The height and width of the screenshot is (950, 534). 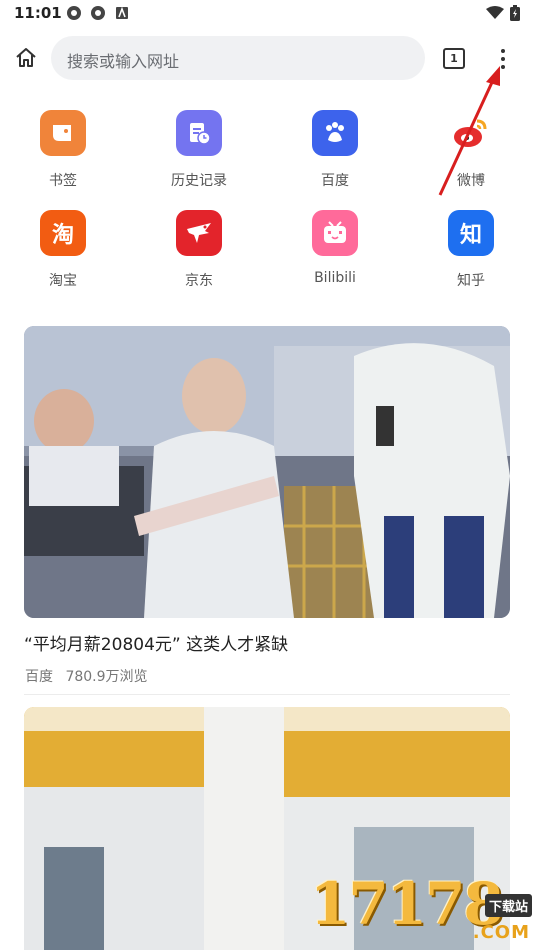 What do you see at coordinates (238, 58) in the screenshot?
I see `address-bar: 搜索或输入网址` at bounding box center [238, 58].